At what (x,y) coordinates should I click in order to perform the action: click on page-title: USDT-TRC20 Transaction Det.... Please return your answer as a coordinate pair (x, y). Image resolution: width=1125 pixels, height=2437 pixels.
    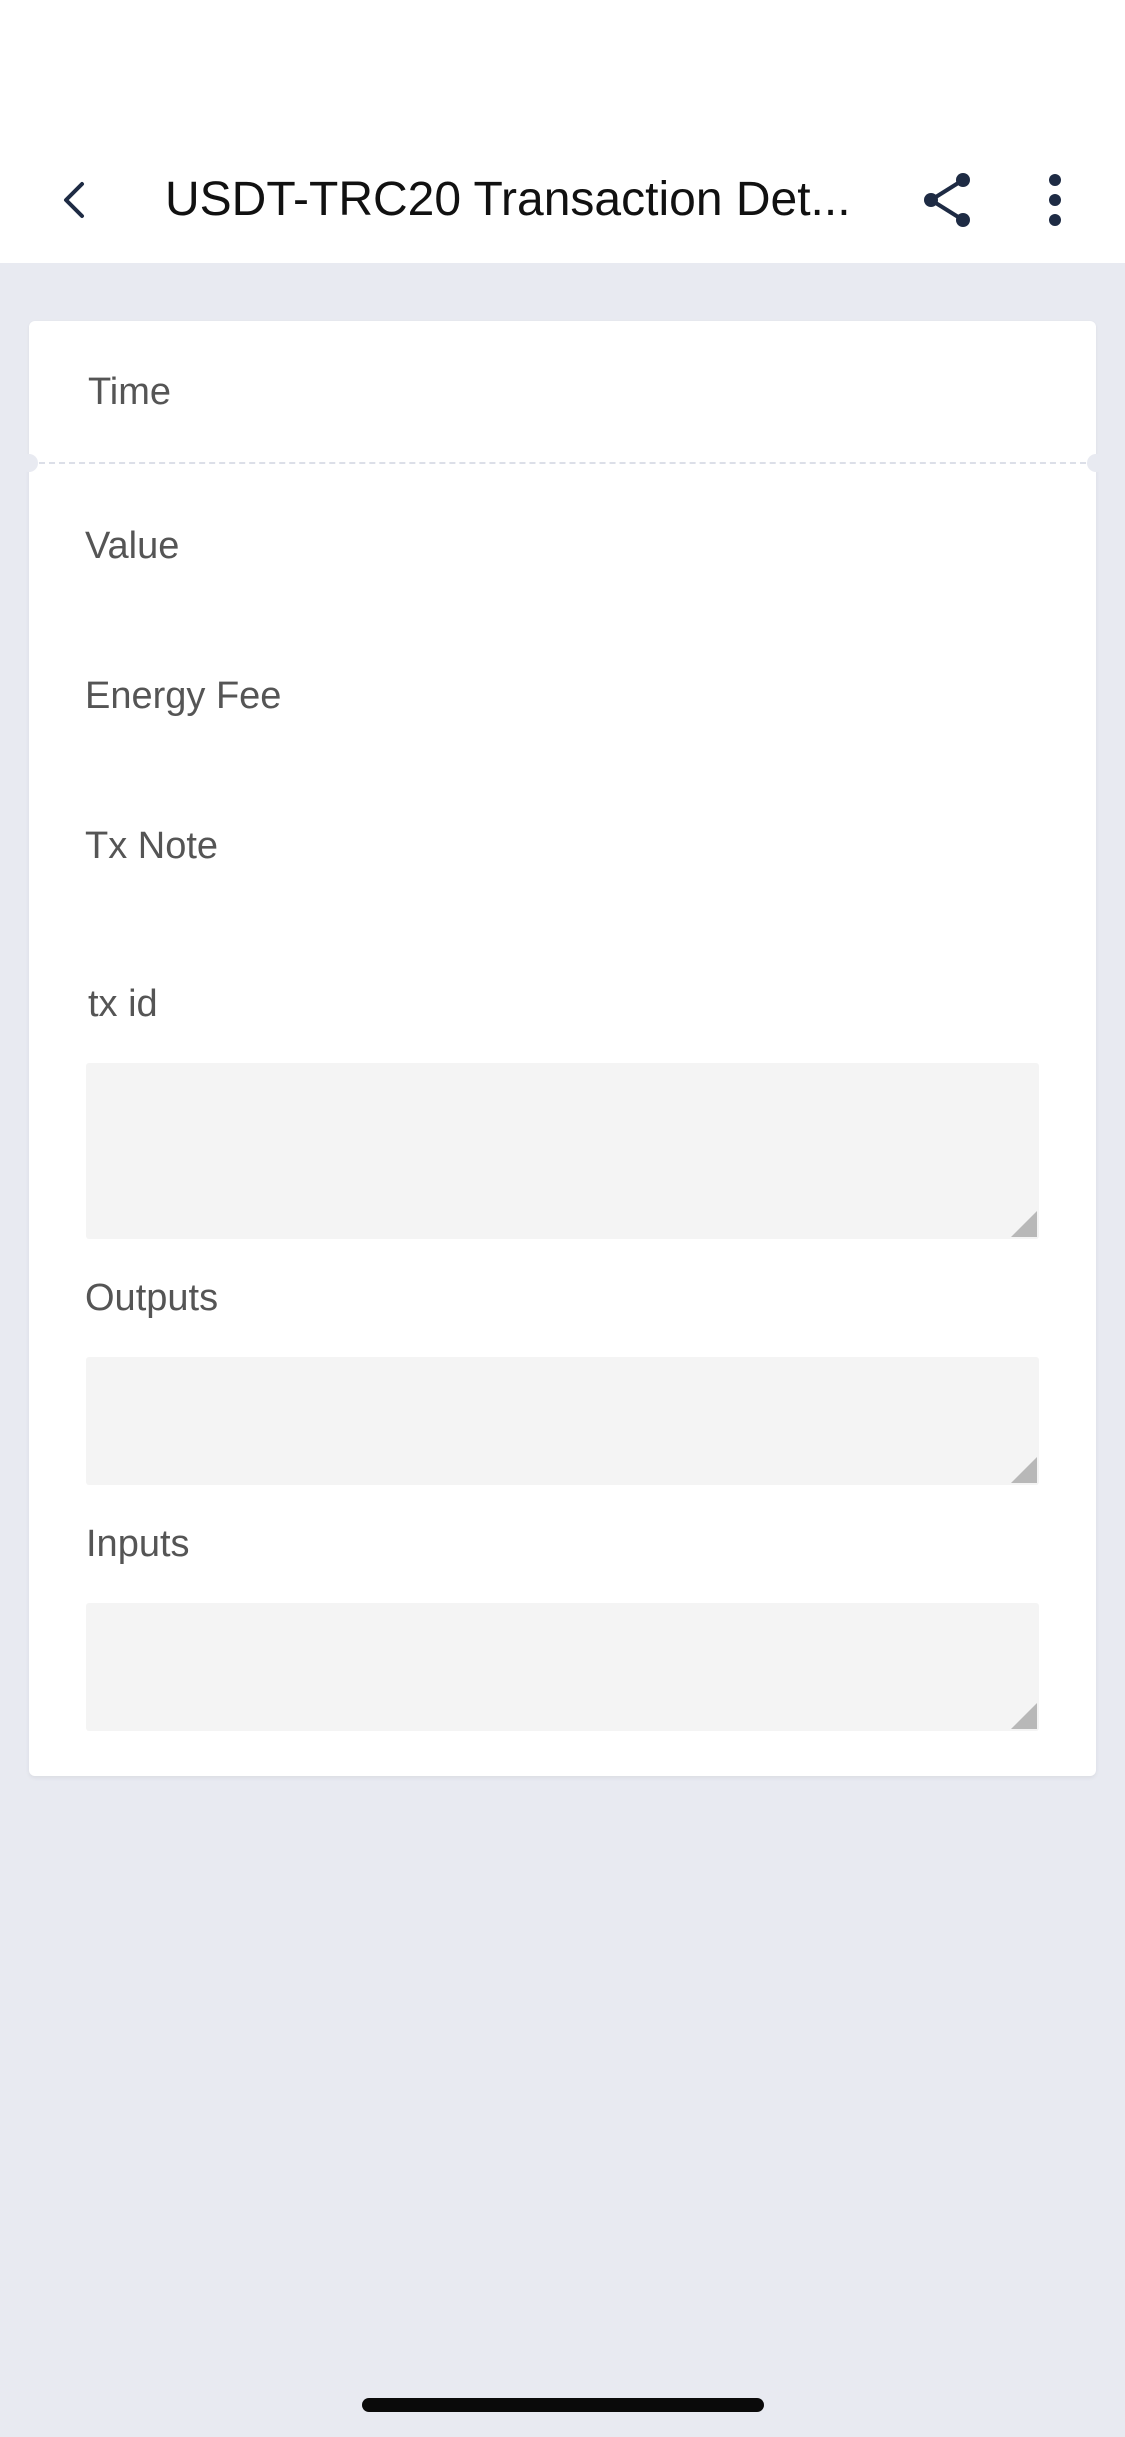
    Looking at the image, I should click on (508, 199).